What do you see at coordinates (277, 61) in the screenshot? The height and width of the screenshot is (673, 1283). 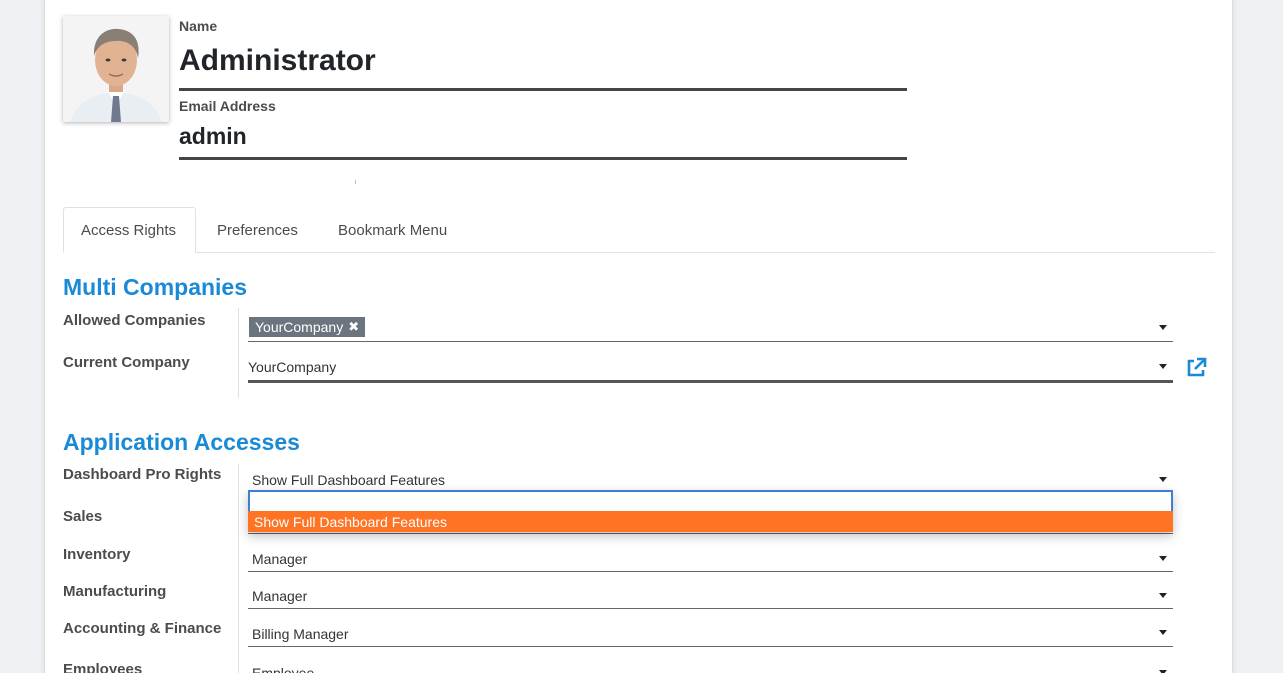 I see `name-field: Administrator` at bounding box center [277, 61].